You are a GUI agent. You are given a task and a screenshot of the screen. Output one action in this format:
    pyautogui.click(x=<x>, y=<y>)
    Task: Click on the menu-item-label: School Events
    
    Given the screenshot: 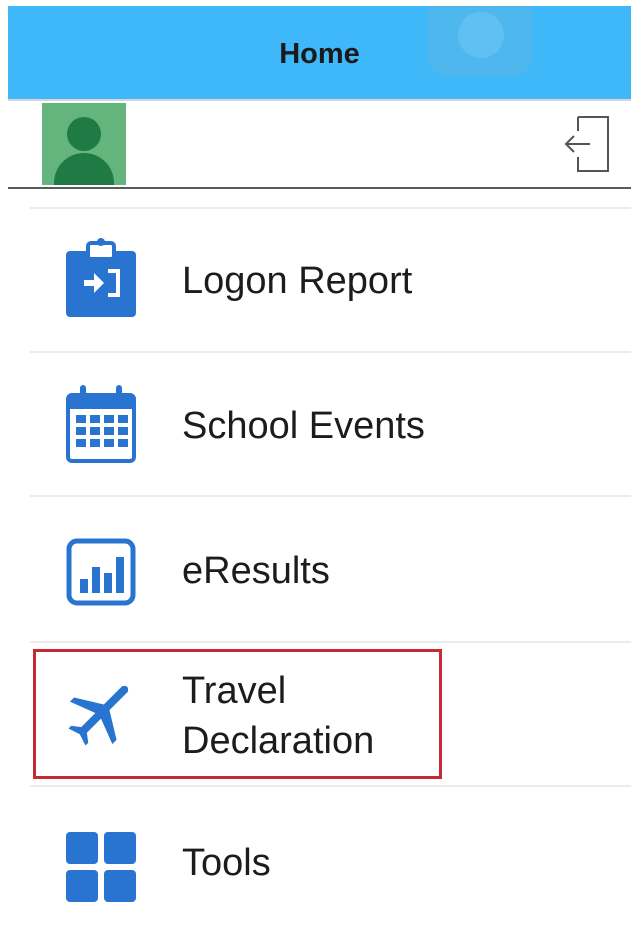 What is the action you would take?
    pyautogui.click(x=303, y=426)
    